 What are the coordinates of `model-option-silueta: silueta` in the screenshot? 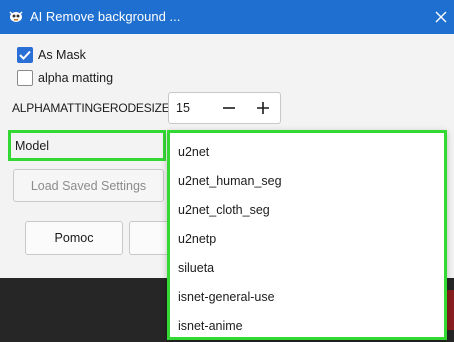 It's located at (196, 271).